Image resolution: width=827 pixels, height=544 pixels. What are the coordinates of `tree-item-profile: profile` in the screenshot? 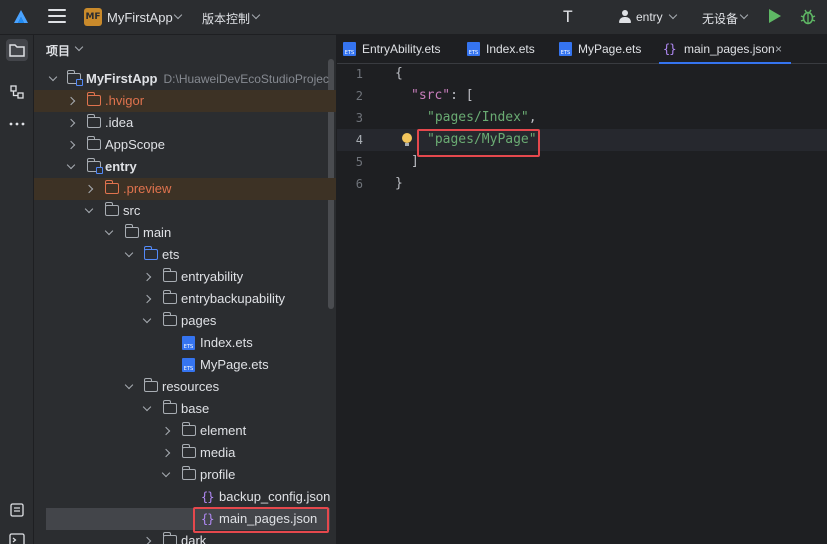 It's located at (185, 475).